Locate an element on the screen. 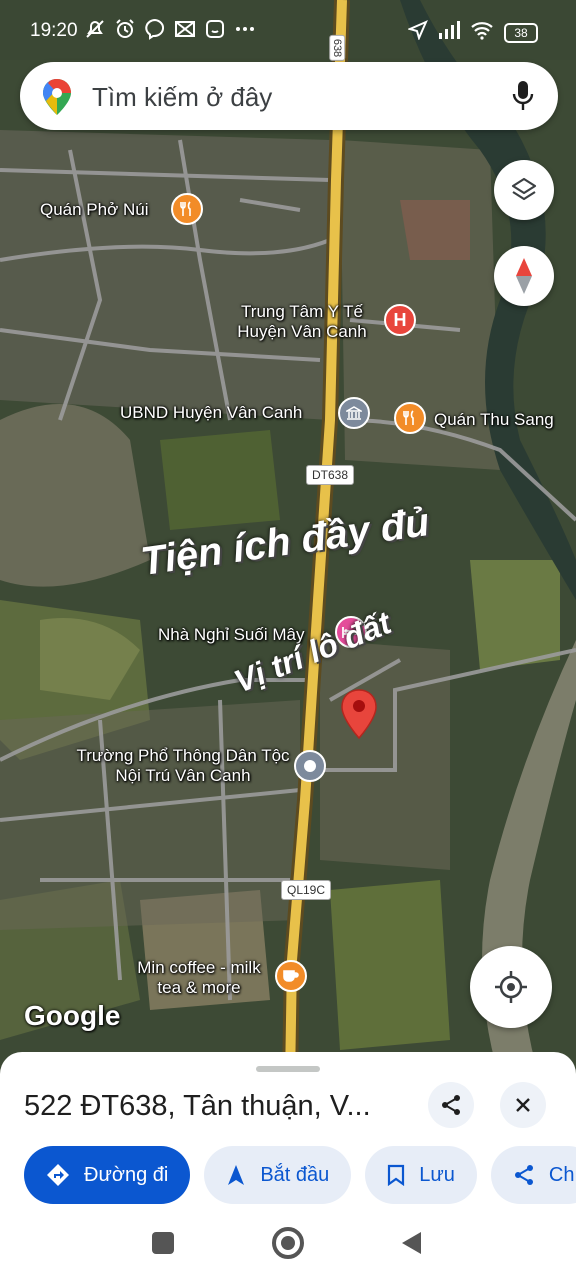 The height and width of the screenshot is (1280, 576). directions-label: Đường đi is located at coordinates (126, 1174).